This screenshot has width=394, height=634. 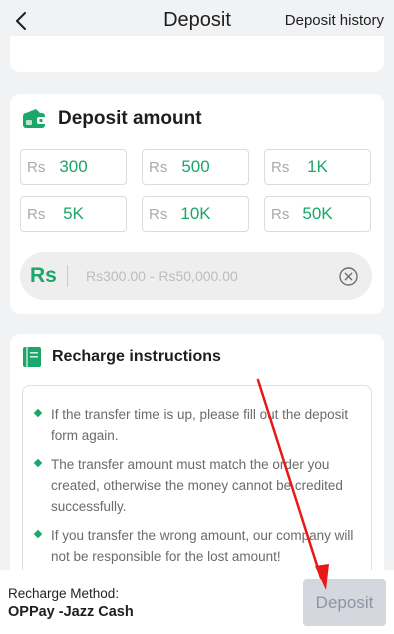 What do you see at coordinates (136, 356) in the screenshot?
I see `recharge-instructions-title: Recharge instructions` at bounding box center [136, 356].